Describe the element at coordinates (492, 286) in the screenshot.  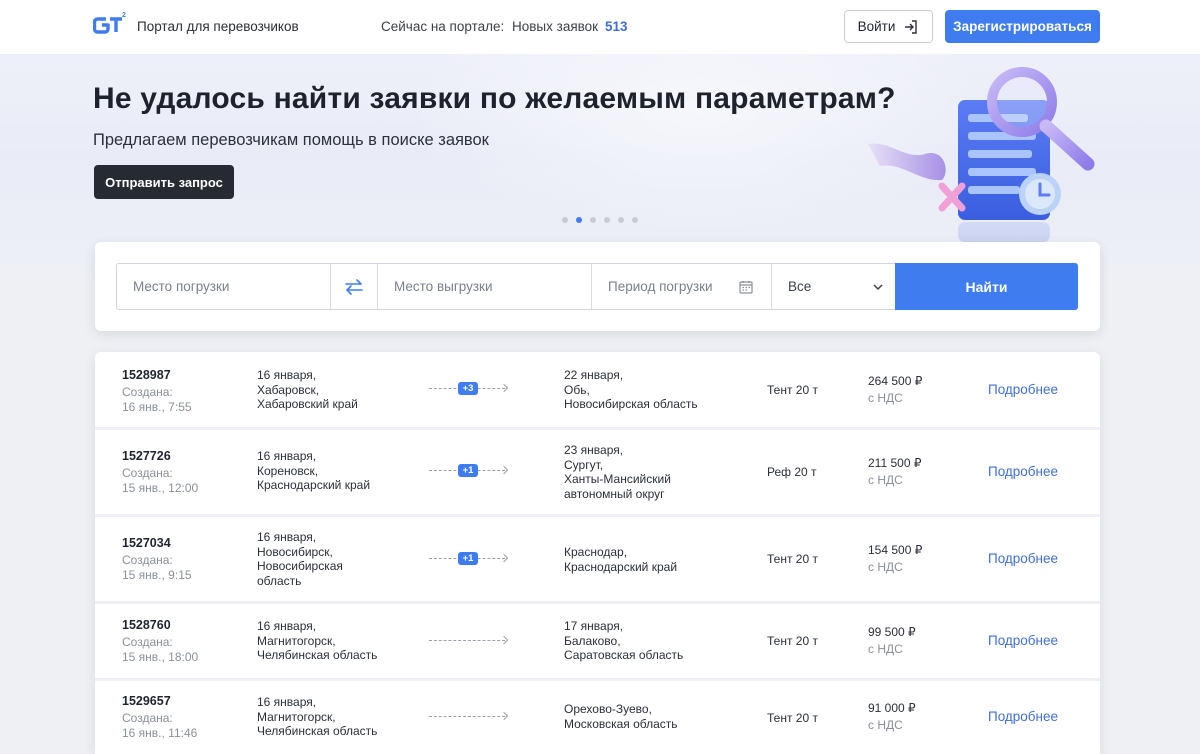
I see `unloading-place-input` at that location.